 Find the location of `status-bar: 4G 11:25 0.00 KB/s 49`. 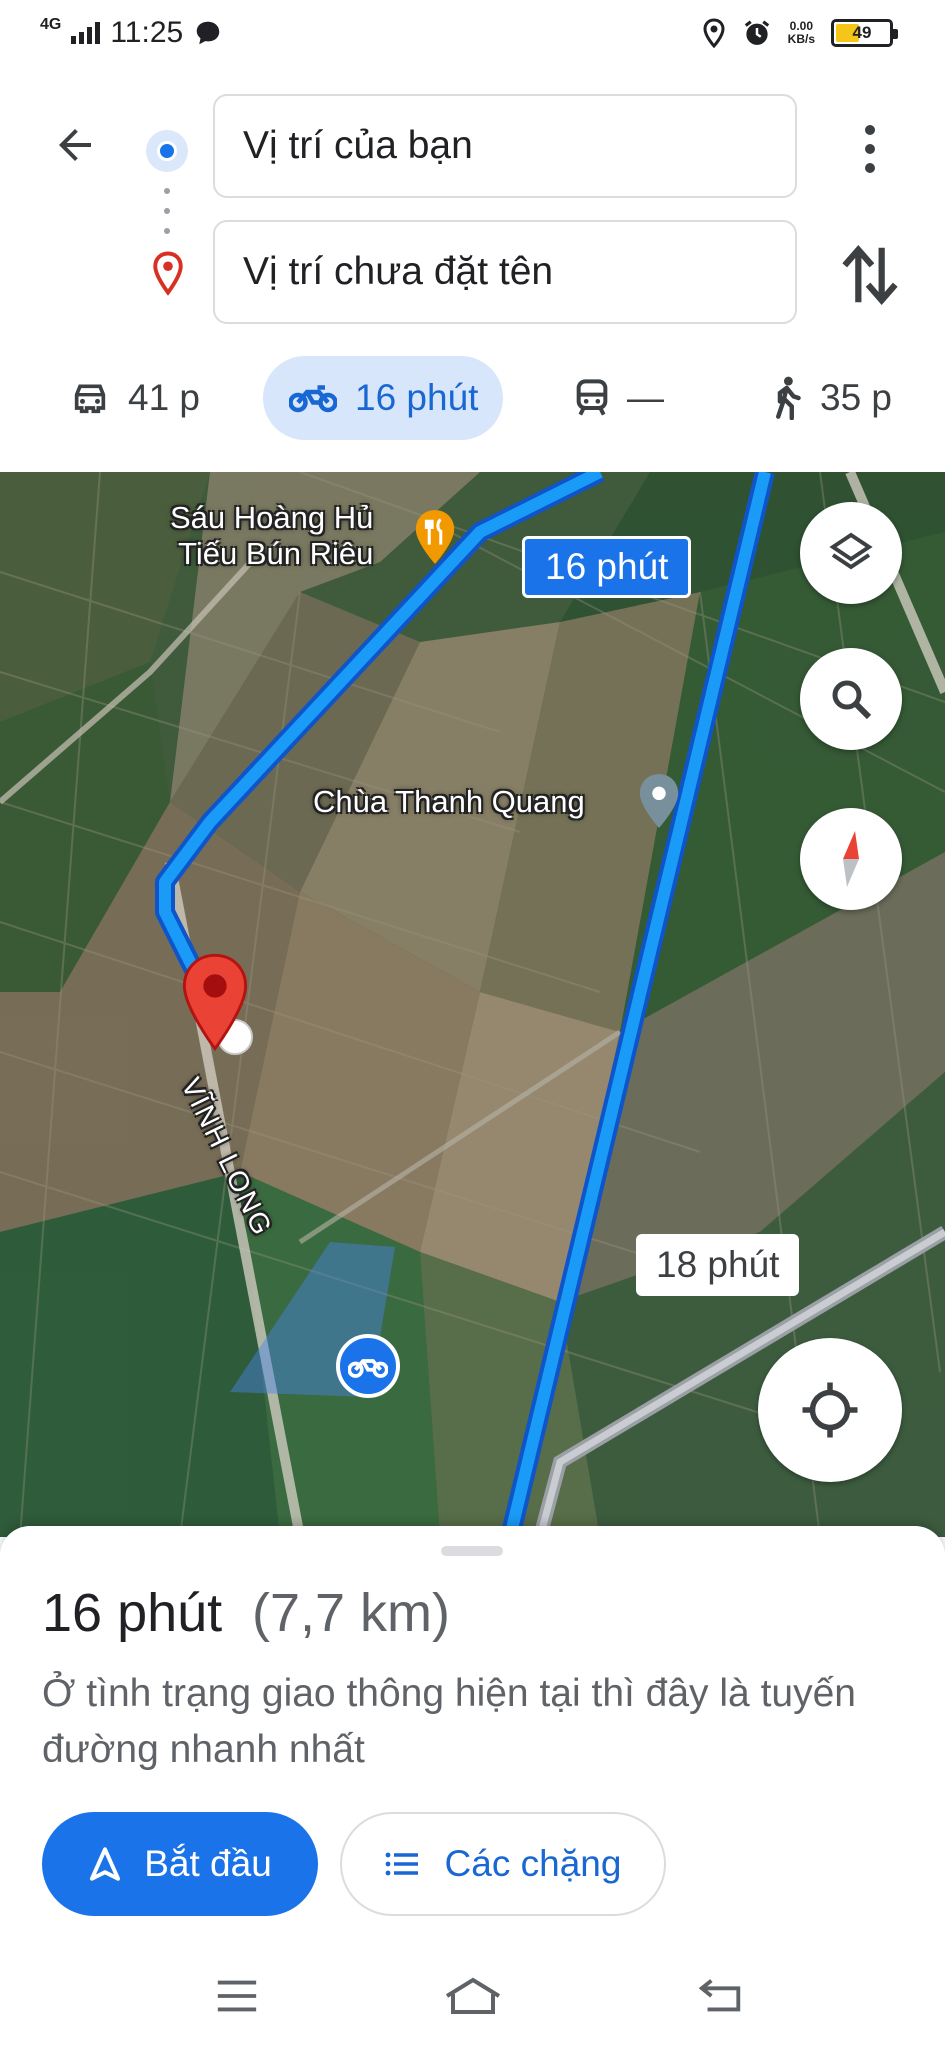

status-bar: 4G 11:25 0.00 KB/s 49 is located at coordinates (472, 36).